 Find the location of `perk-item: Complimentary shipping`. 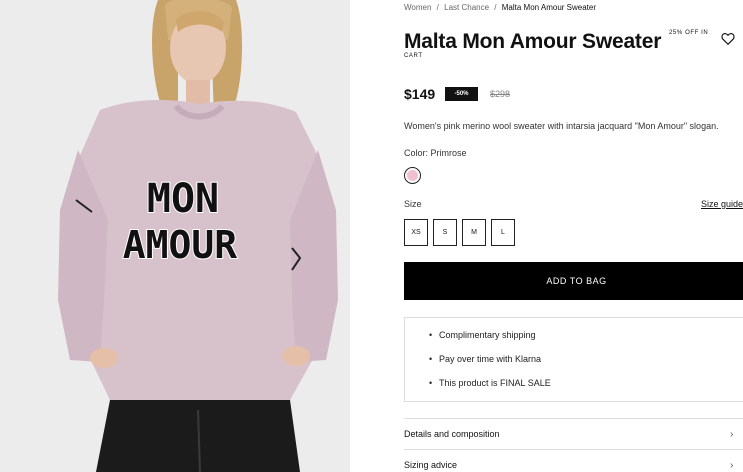

perk-item: Complimentary shipping is located at coordinates (586, 342).